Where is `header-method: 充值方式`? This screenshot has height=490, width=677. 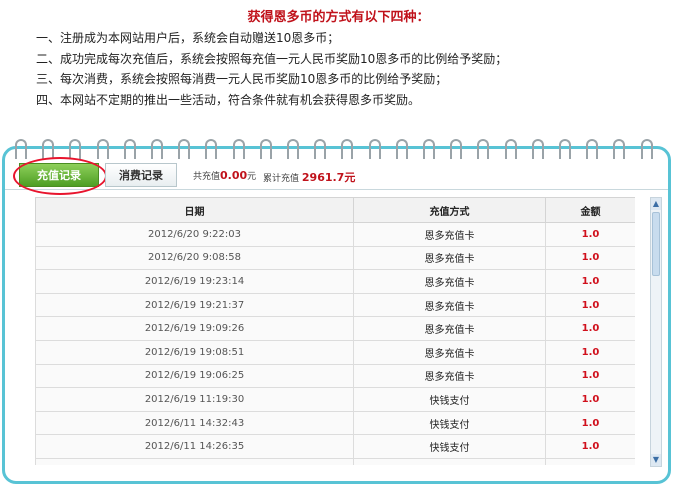 header-method: 充值方式 is located at coordinates (449, 210).